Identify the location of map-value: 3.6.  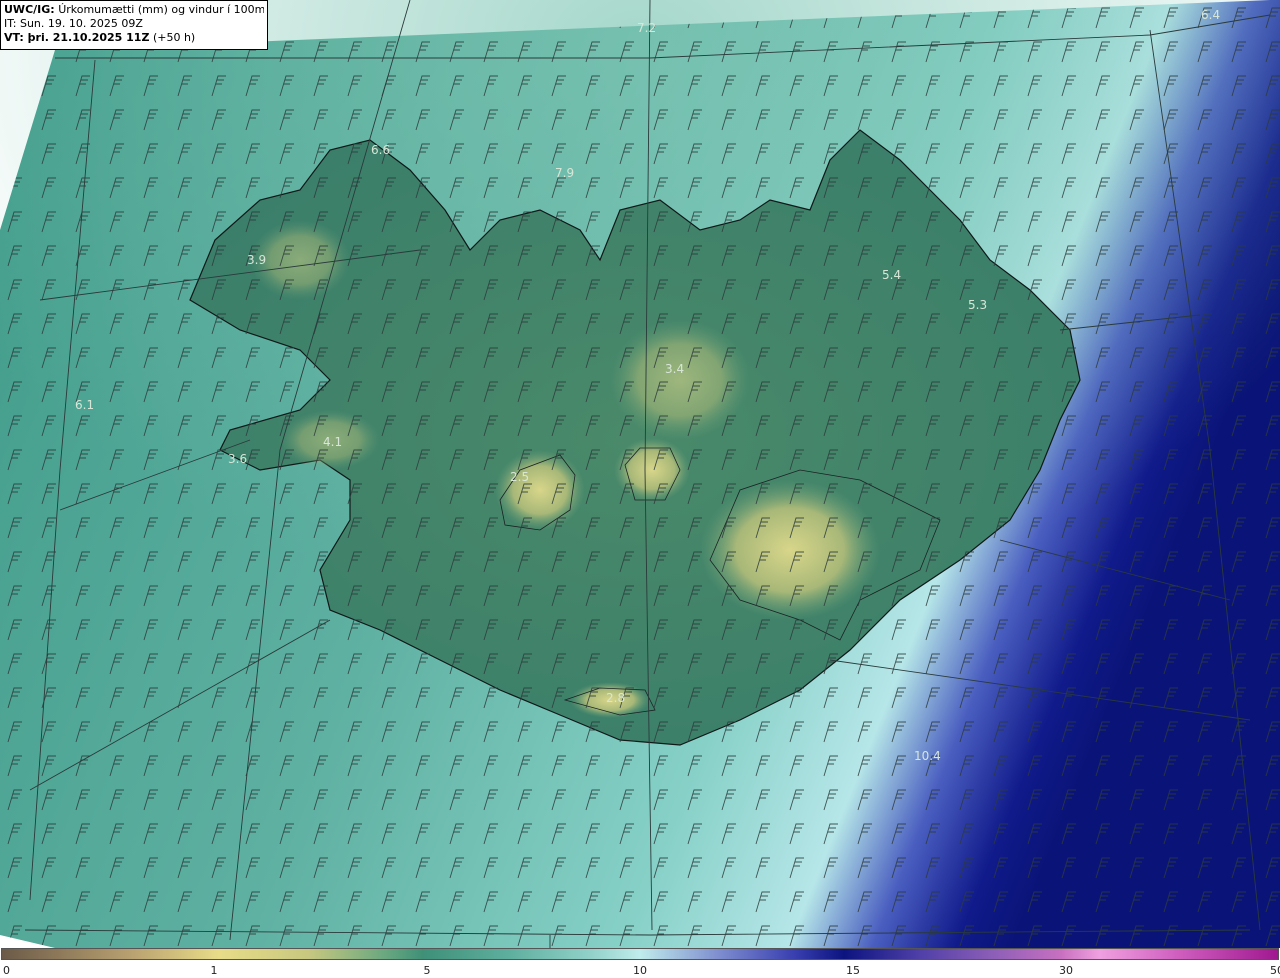
(237, 459).